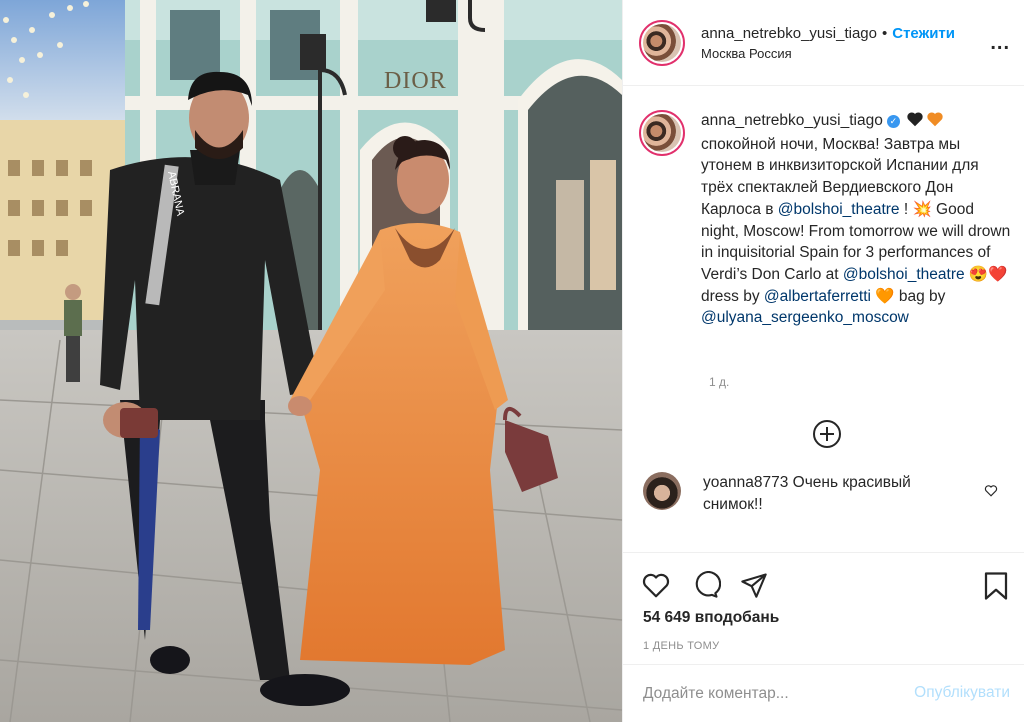 Image resolution: width=1024 pixels, height=722 pixels. I want to click on share-paper-plane-icon, so click(754, 587).